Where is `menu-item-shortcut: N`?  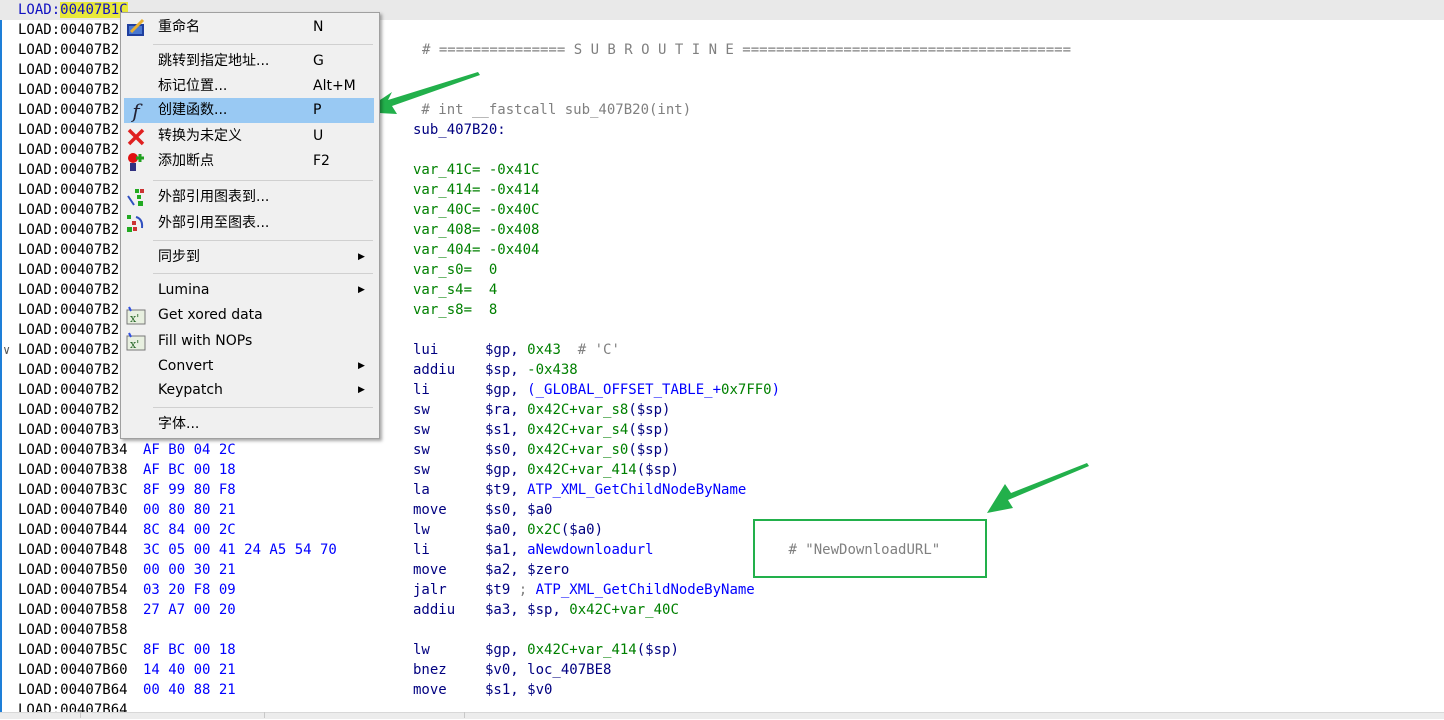
menu-item-shortcut: N is located at coordinates (318, 27).